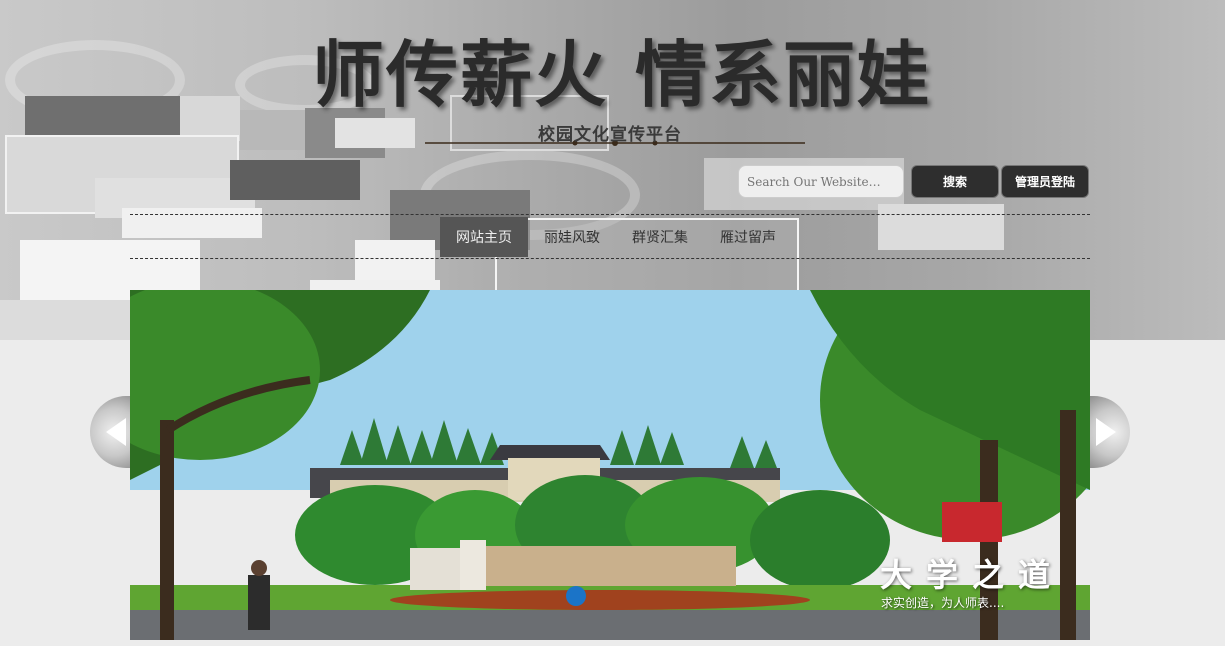 The width and height of the screenshot is (1225, 646). I want to click on nav-item-liwa-scenery: 丽娃风致, so click(572, 237).